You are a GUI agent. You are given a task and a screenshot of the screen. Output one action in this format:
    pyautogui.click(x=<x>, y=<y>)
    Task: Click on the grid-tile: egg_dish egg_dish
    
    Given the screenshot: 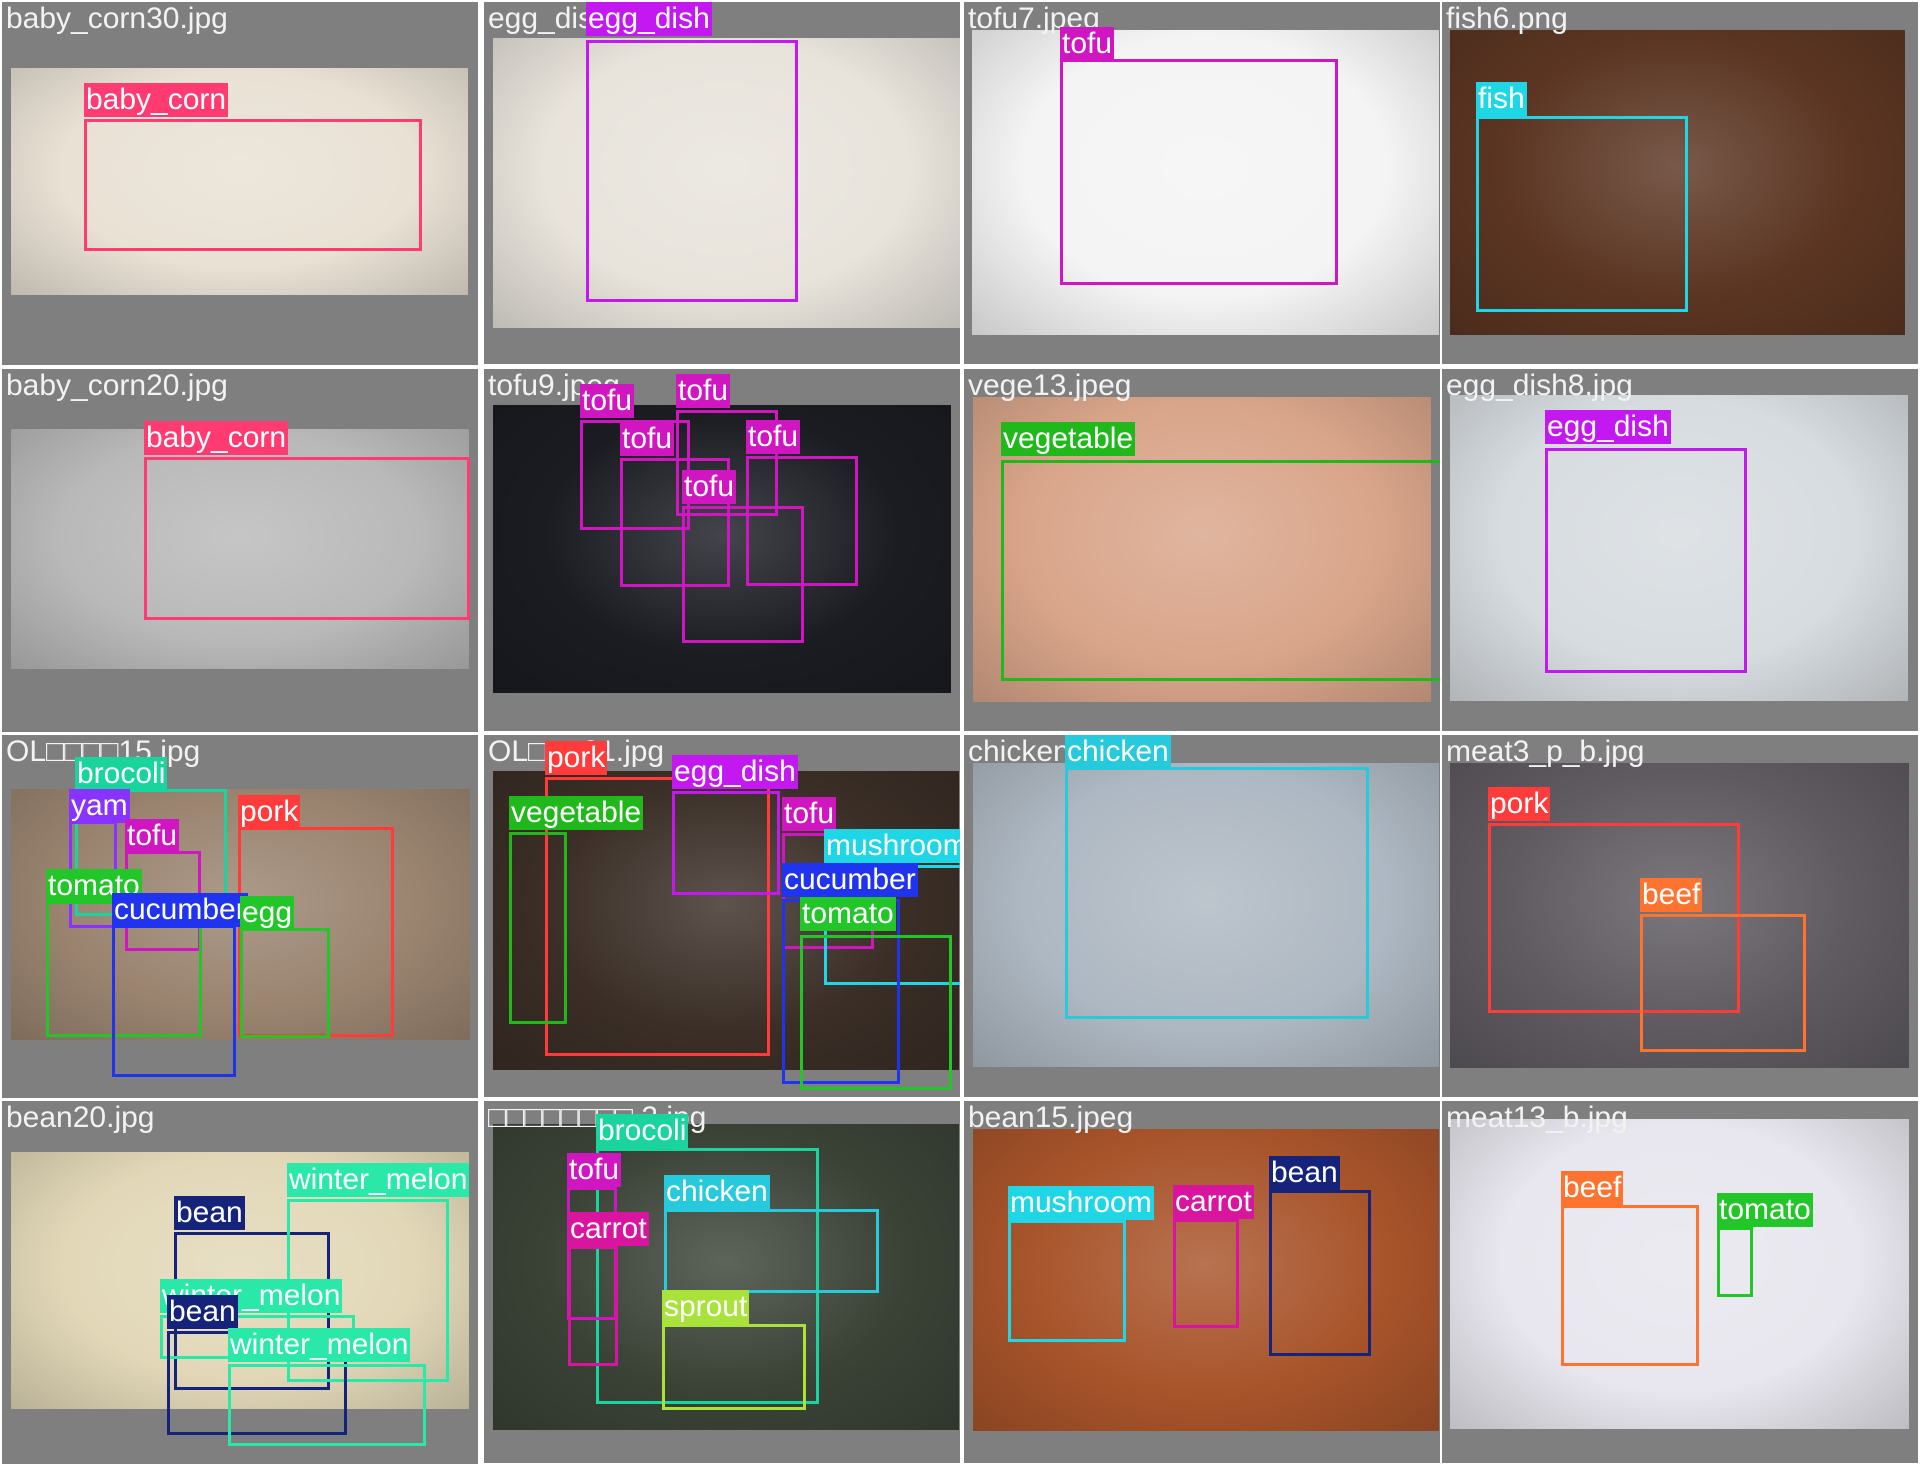 What is the action you would take?
    pyautogui.click(x=722, y=183)
    